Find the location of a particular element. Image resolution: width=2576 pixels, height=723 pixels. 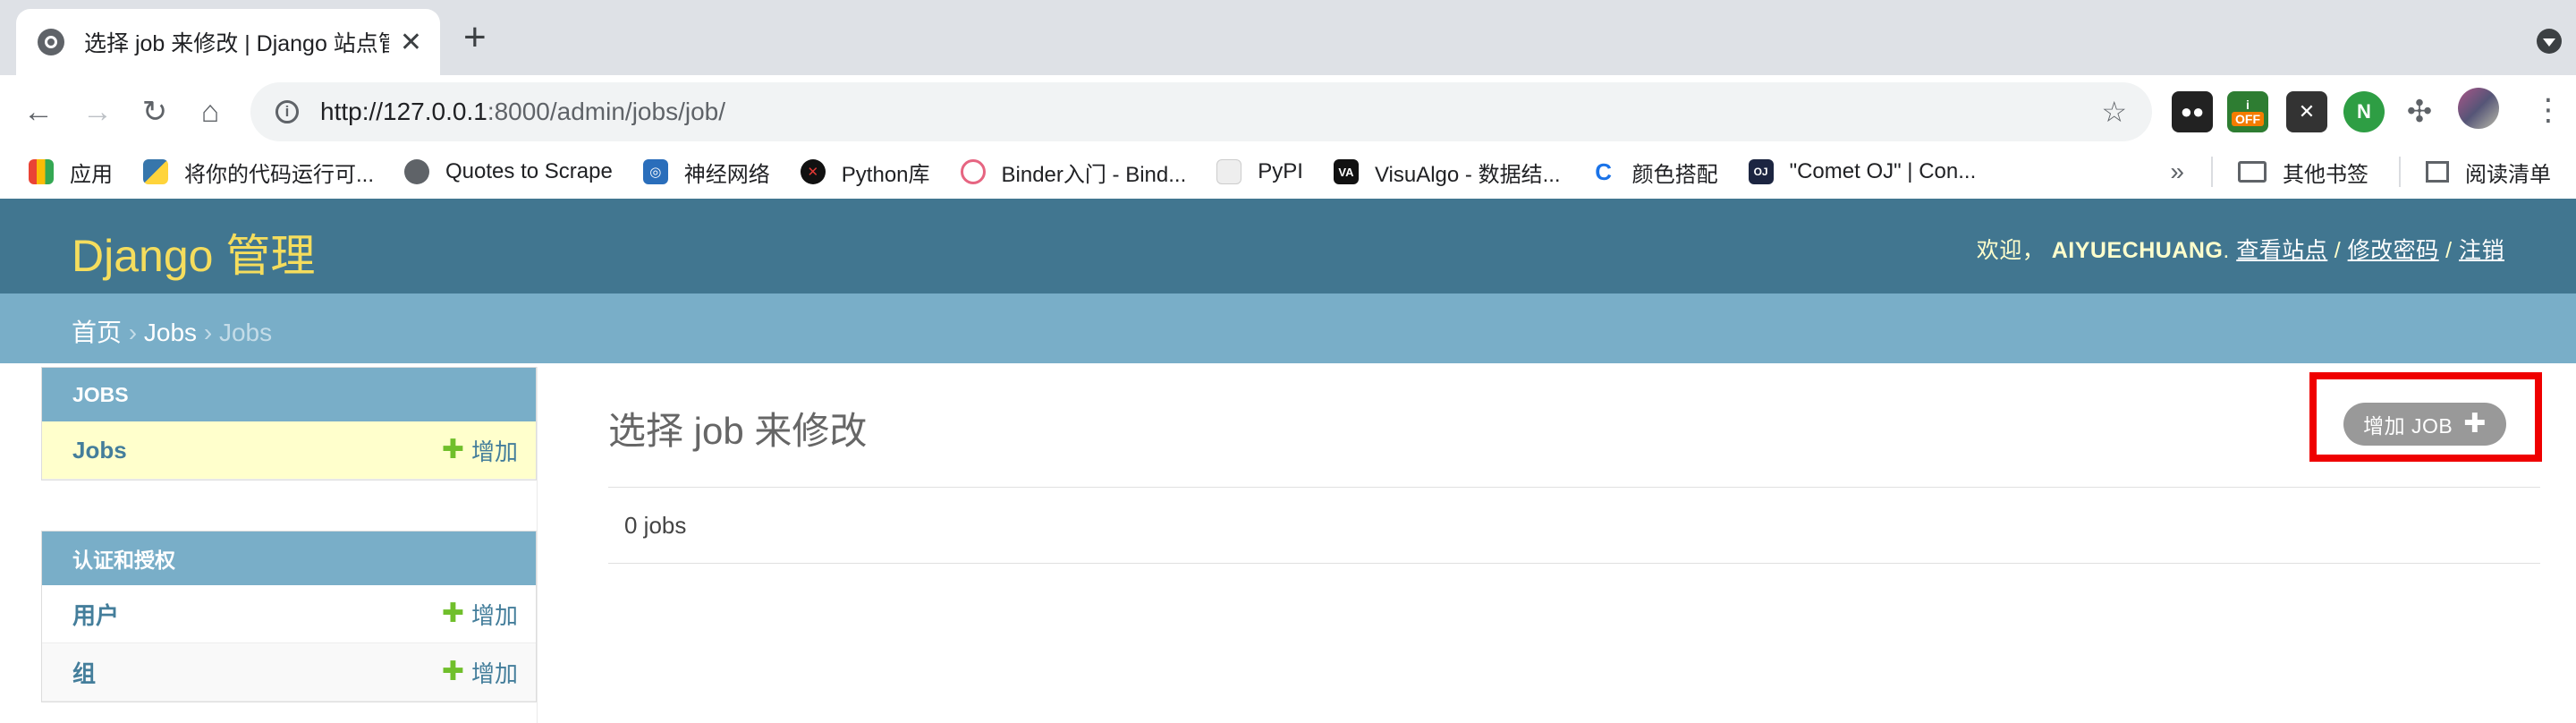

add-groups-link: ✚ 增加 is located at coordinates (480, 672).